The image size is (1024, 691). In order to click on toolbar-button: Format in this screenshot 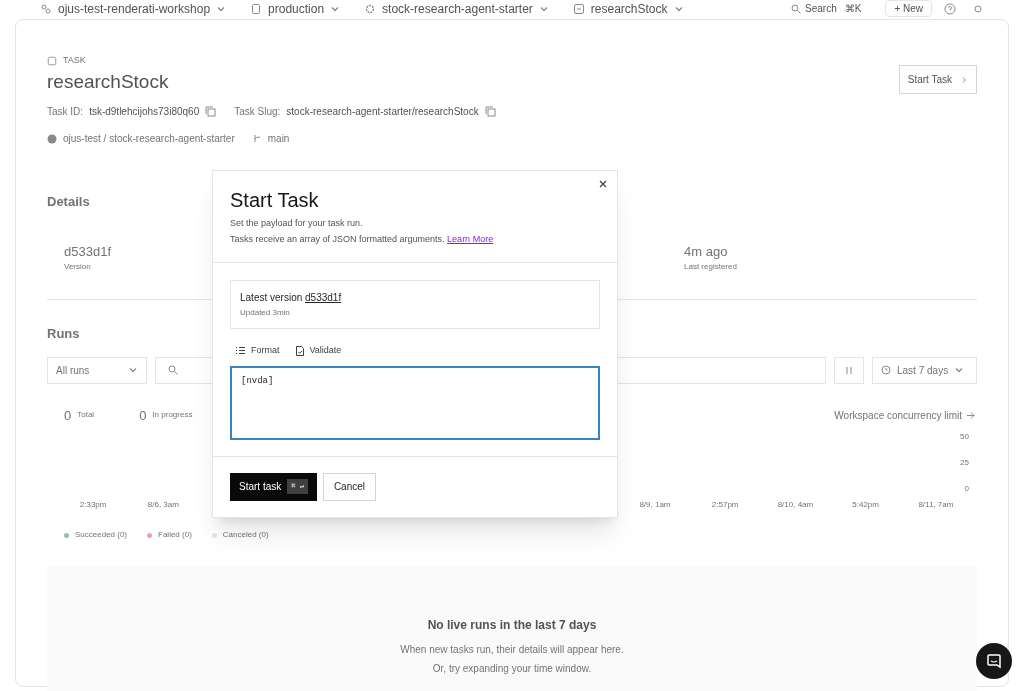, I will do `click(258, 351)`.